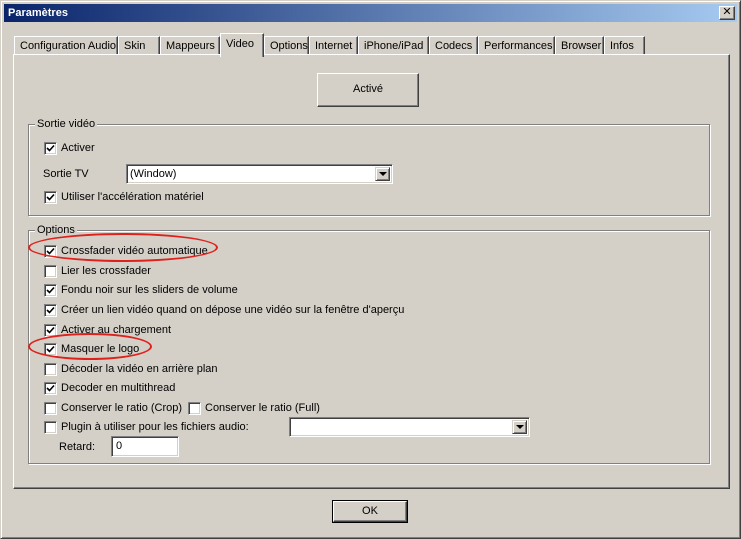 This screenshot has height=539, width=741. What do you see at coordinates (242, 45) in the screenshot?
I see `tab-video: Video` at bounding box center [242, 45].